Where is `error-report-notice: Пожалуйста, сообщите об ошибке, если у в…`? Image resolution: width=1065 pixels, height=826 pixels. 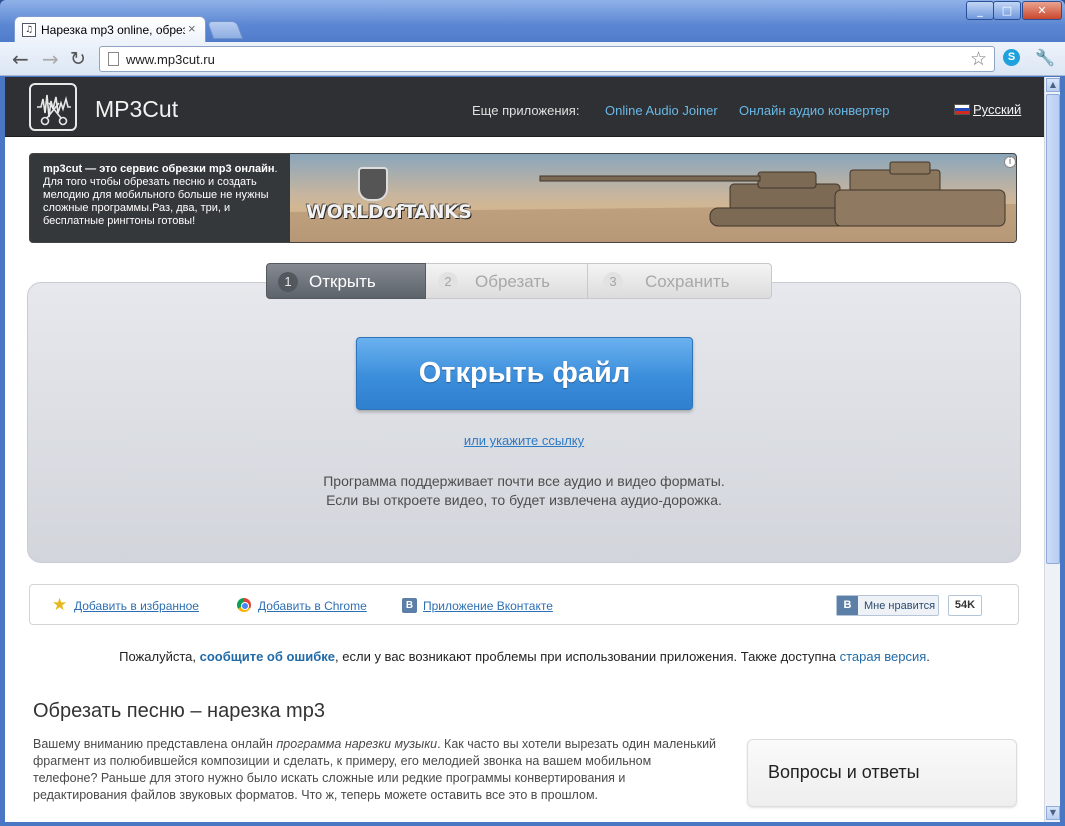 error-report-notice: Пожалуйста, сообщите об ошибке, если у в… is located at coordinates (524, 656).